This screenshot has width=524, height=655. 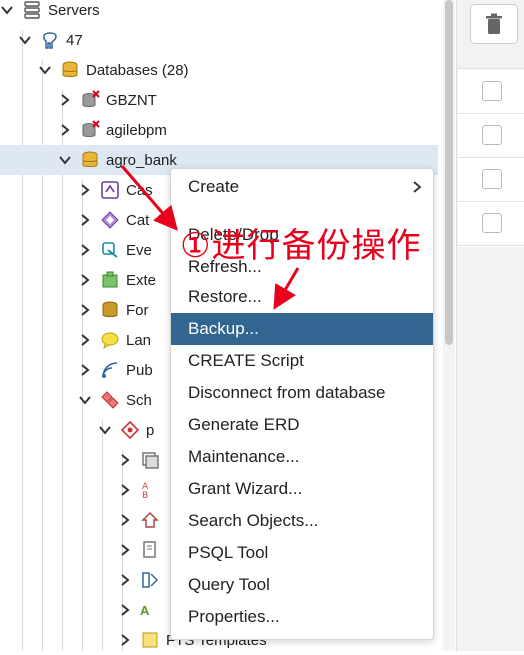 What do you see at coordinates (110, 340) in the screenshot?
I see `languages-icon` at bounding box center [110, 340].